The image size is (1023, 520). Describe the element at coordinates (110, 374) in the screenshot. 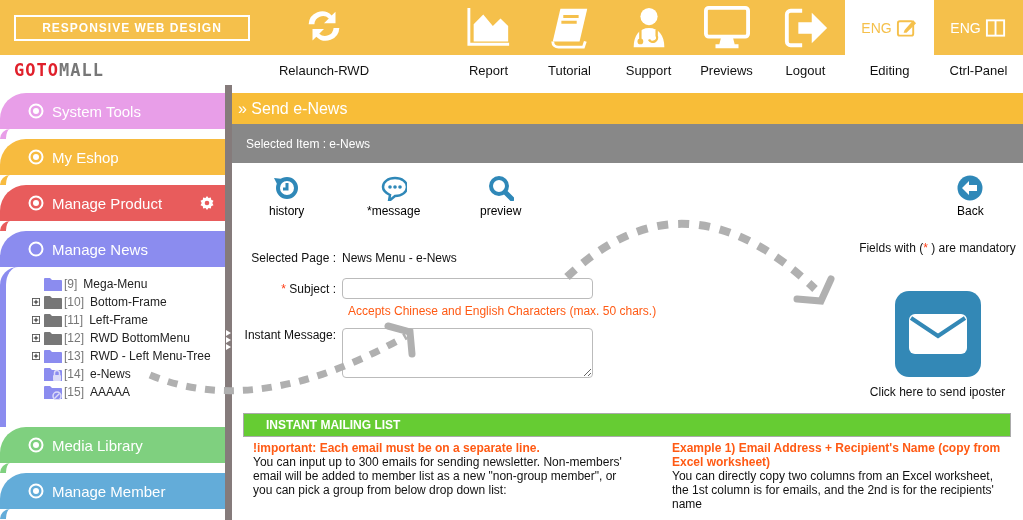

I see `tree-item: e-News` at that location.